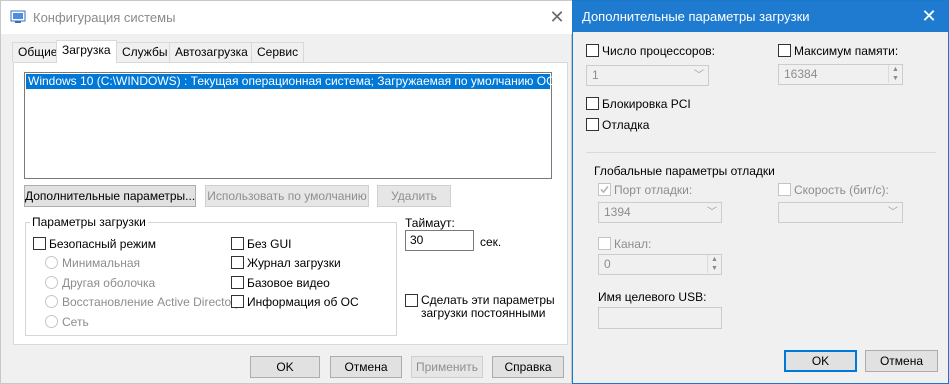  What do you see at coordinates (237, 243) in the screenshot?
I see `no-gui-checkbox` at bounding box center [237, 243].